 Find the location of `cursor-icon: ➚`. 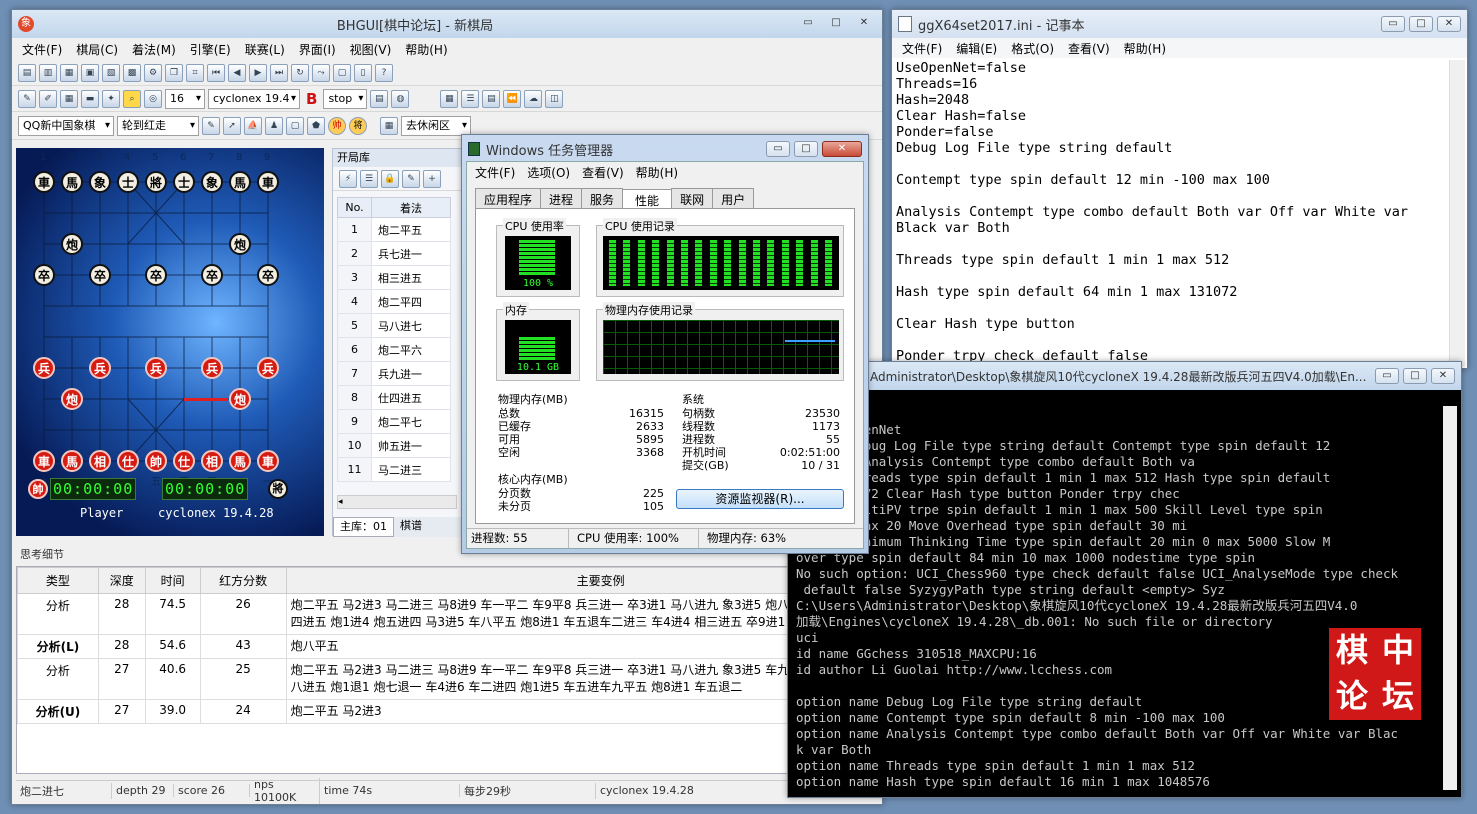

cursor-icon: ➚ is located at coordinates (232, 125).